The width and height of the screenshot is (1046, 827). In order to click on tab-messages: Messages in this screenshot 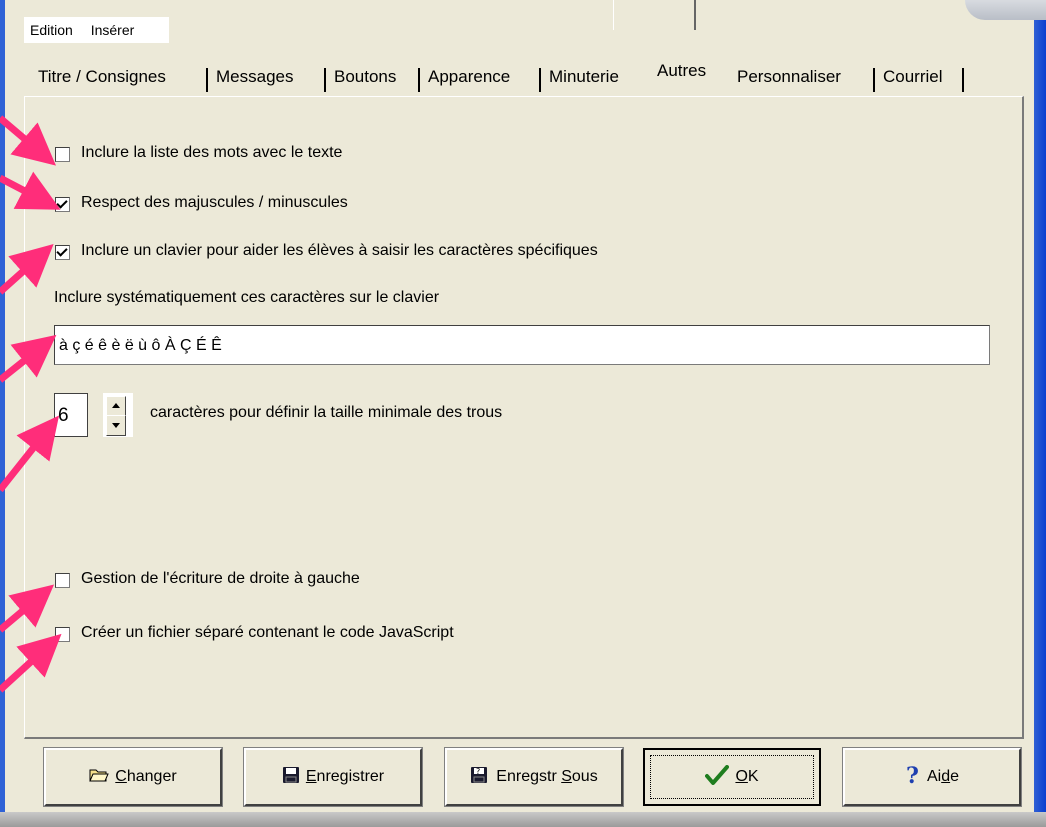, I will do `click(254, 77)`.